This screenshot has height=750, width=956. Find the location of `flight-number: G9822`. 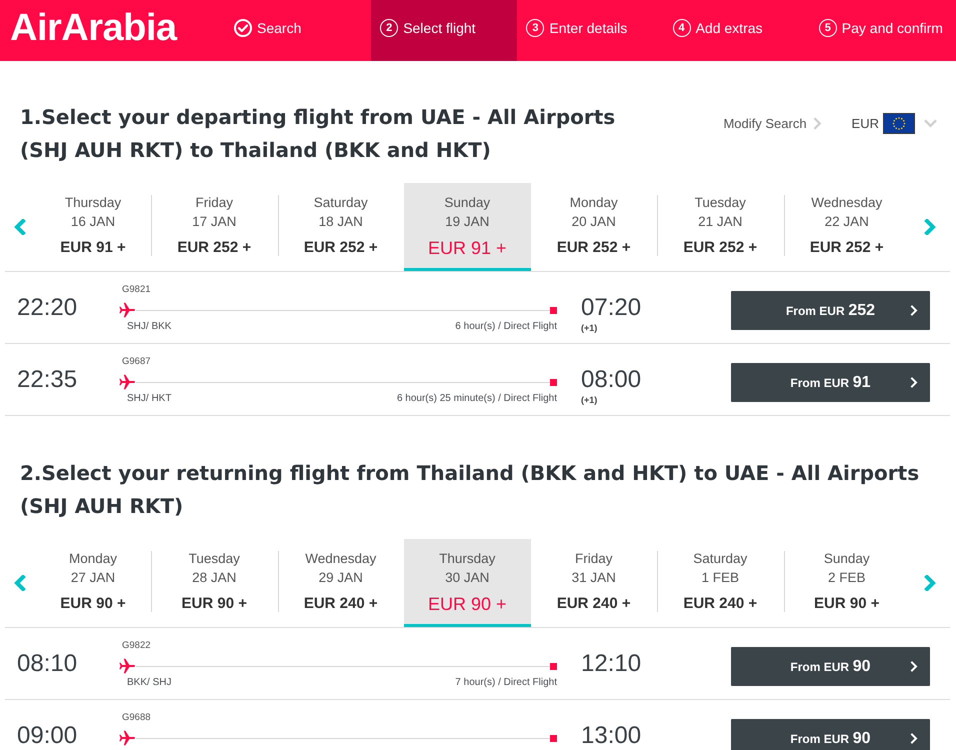

flight-number: G9822 is located at coordinates (136, 646).